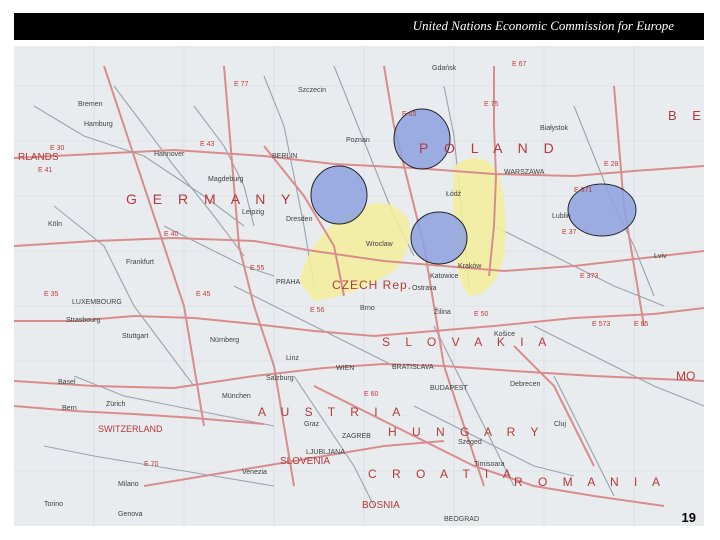  Describe the element at coordinates (489, 464) in the screenshot. I see `city-label: Timisoara` at that location.